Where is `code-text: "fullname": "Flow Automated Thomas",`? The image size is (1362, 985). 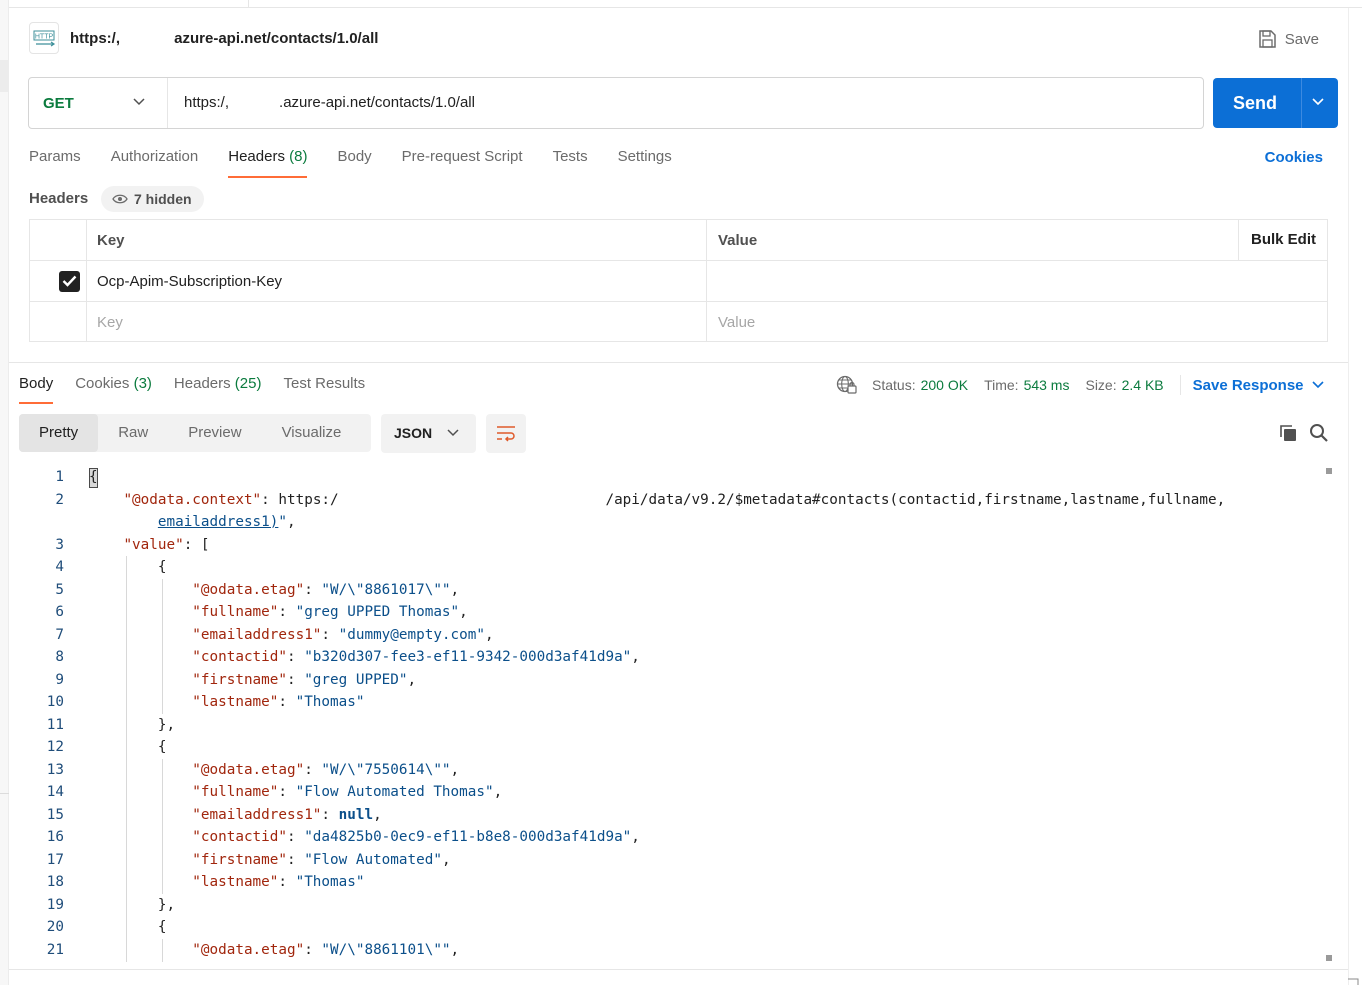
code-text: "fullname": "Flow Automated Thomas", is located at coordinates (347, 792).